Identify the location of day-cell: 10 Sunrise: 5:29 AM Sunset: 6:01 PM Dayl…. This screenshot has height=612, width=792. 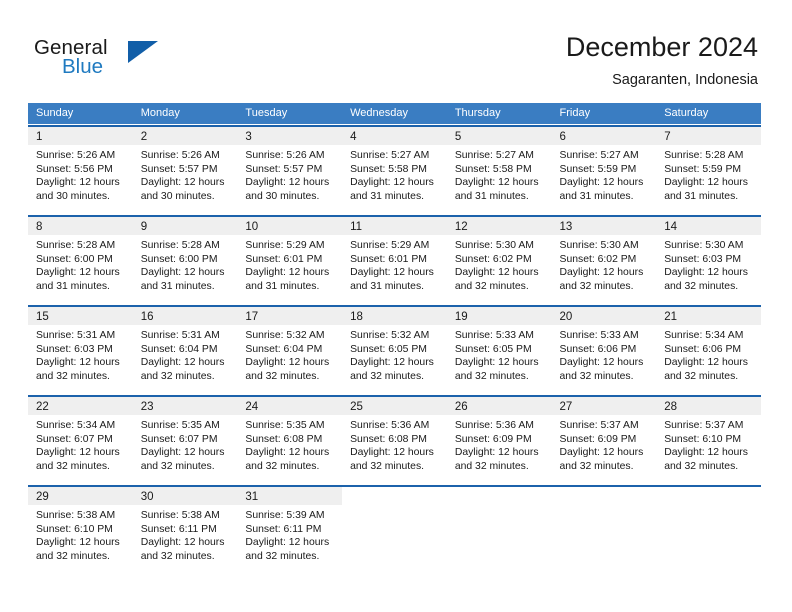
(290, 260).